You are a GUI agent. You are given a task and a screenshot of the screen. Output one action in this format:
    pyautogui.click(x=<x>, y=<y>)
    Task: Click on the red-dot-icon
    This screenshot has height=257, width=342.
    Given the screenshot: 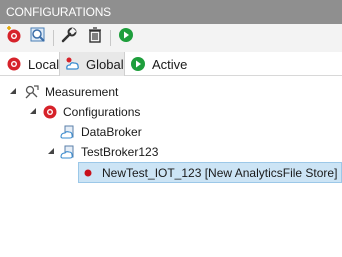 What is the action you would take?
    pyautogui.click(x=89, y=173)
    